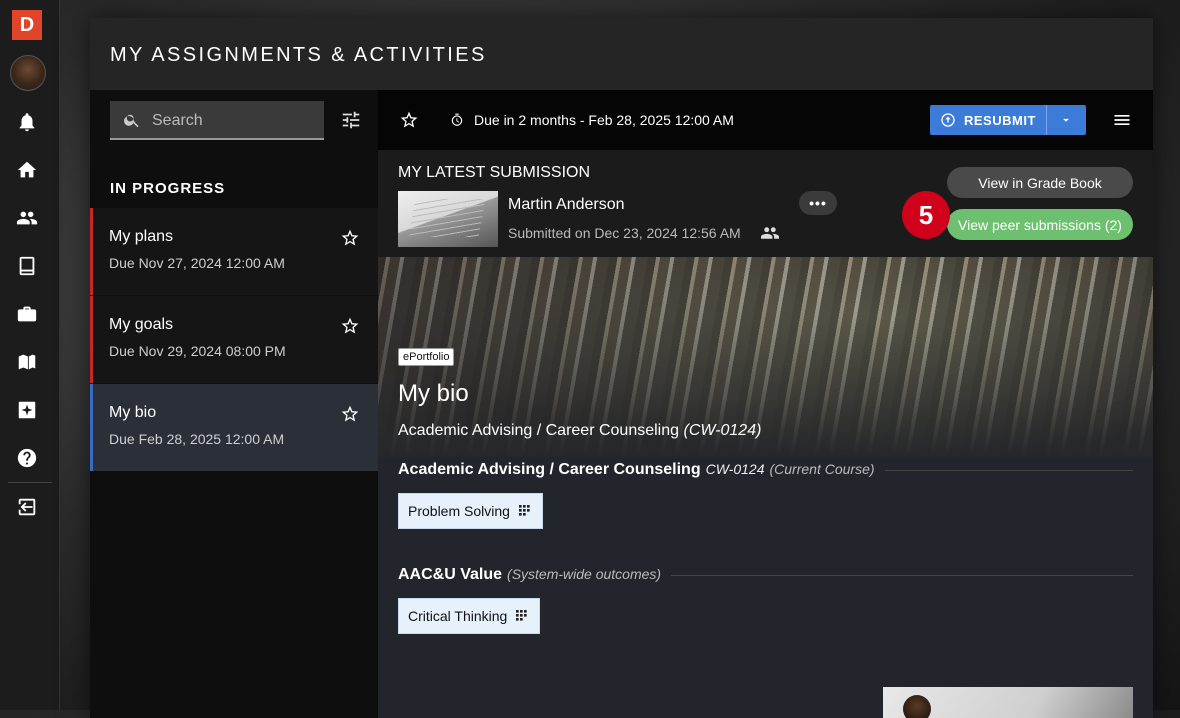 This screenshot has height=718, width=1180. I want to click on list-item-due: Due Feb 28, 2025 12:00 AM, so click(197, 439).